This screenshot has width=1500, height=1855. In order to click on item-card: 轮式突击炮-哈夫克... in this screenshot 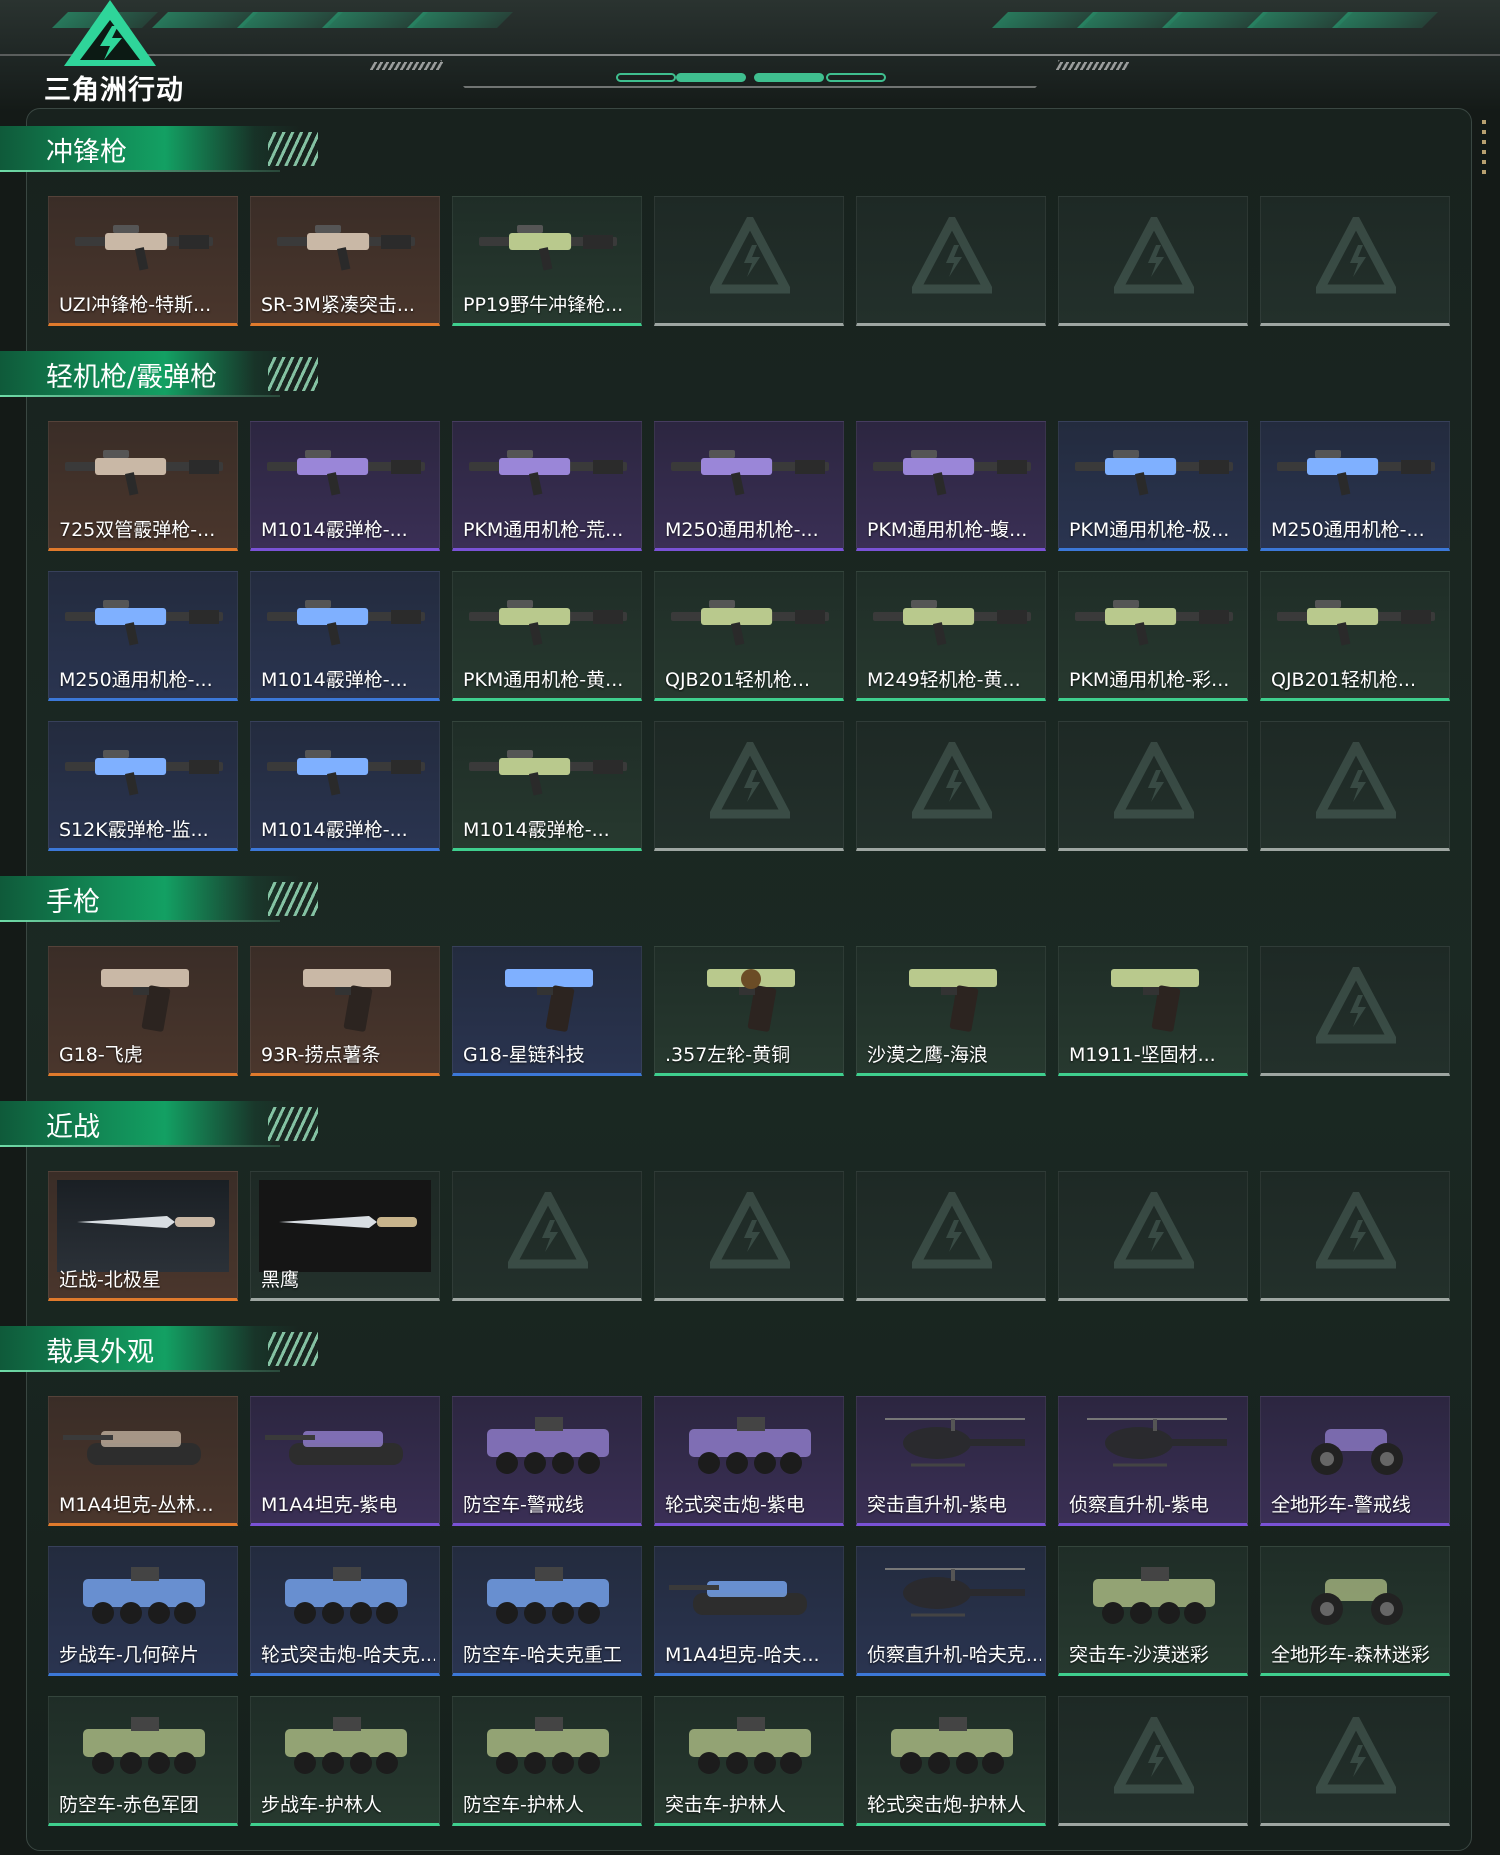, I will do `click(345, 1611)`.